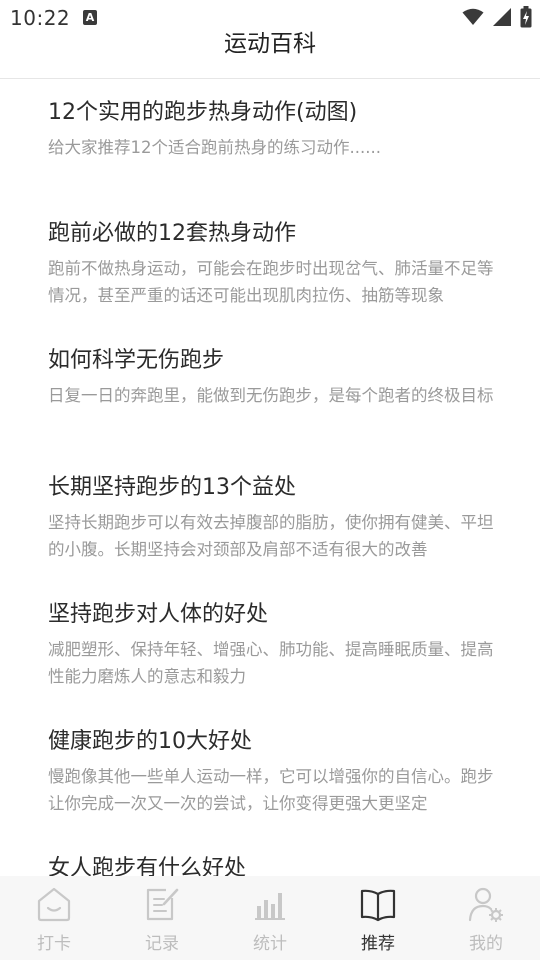  Describe the element at coordinates (271, 395) in the screenshot. I see `article-summary: 日复一日的奔跑里，能做到无伤跑步，是每个跑者的终极目标` at that location.